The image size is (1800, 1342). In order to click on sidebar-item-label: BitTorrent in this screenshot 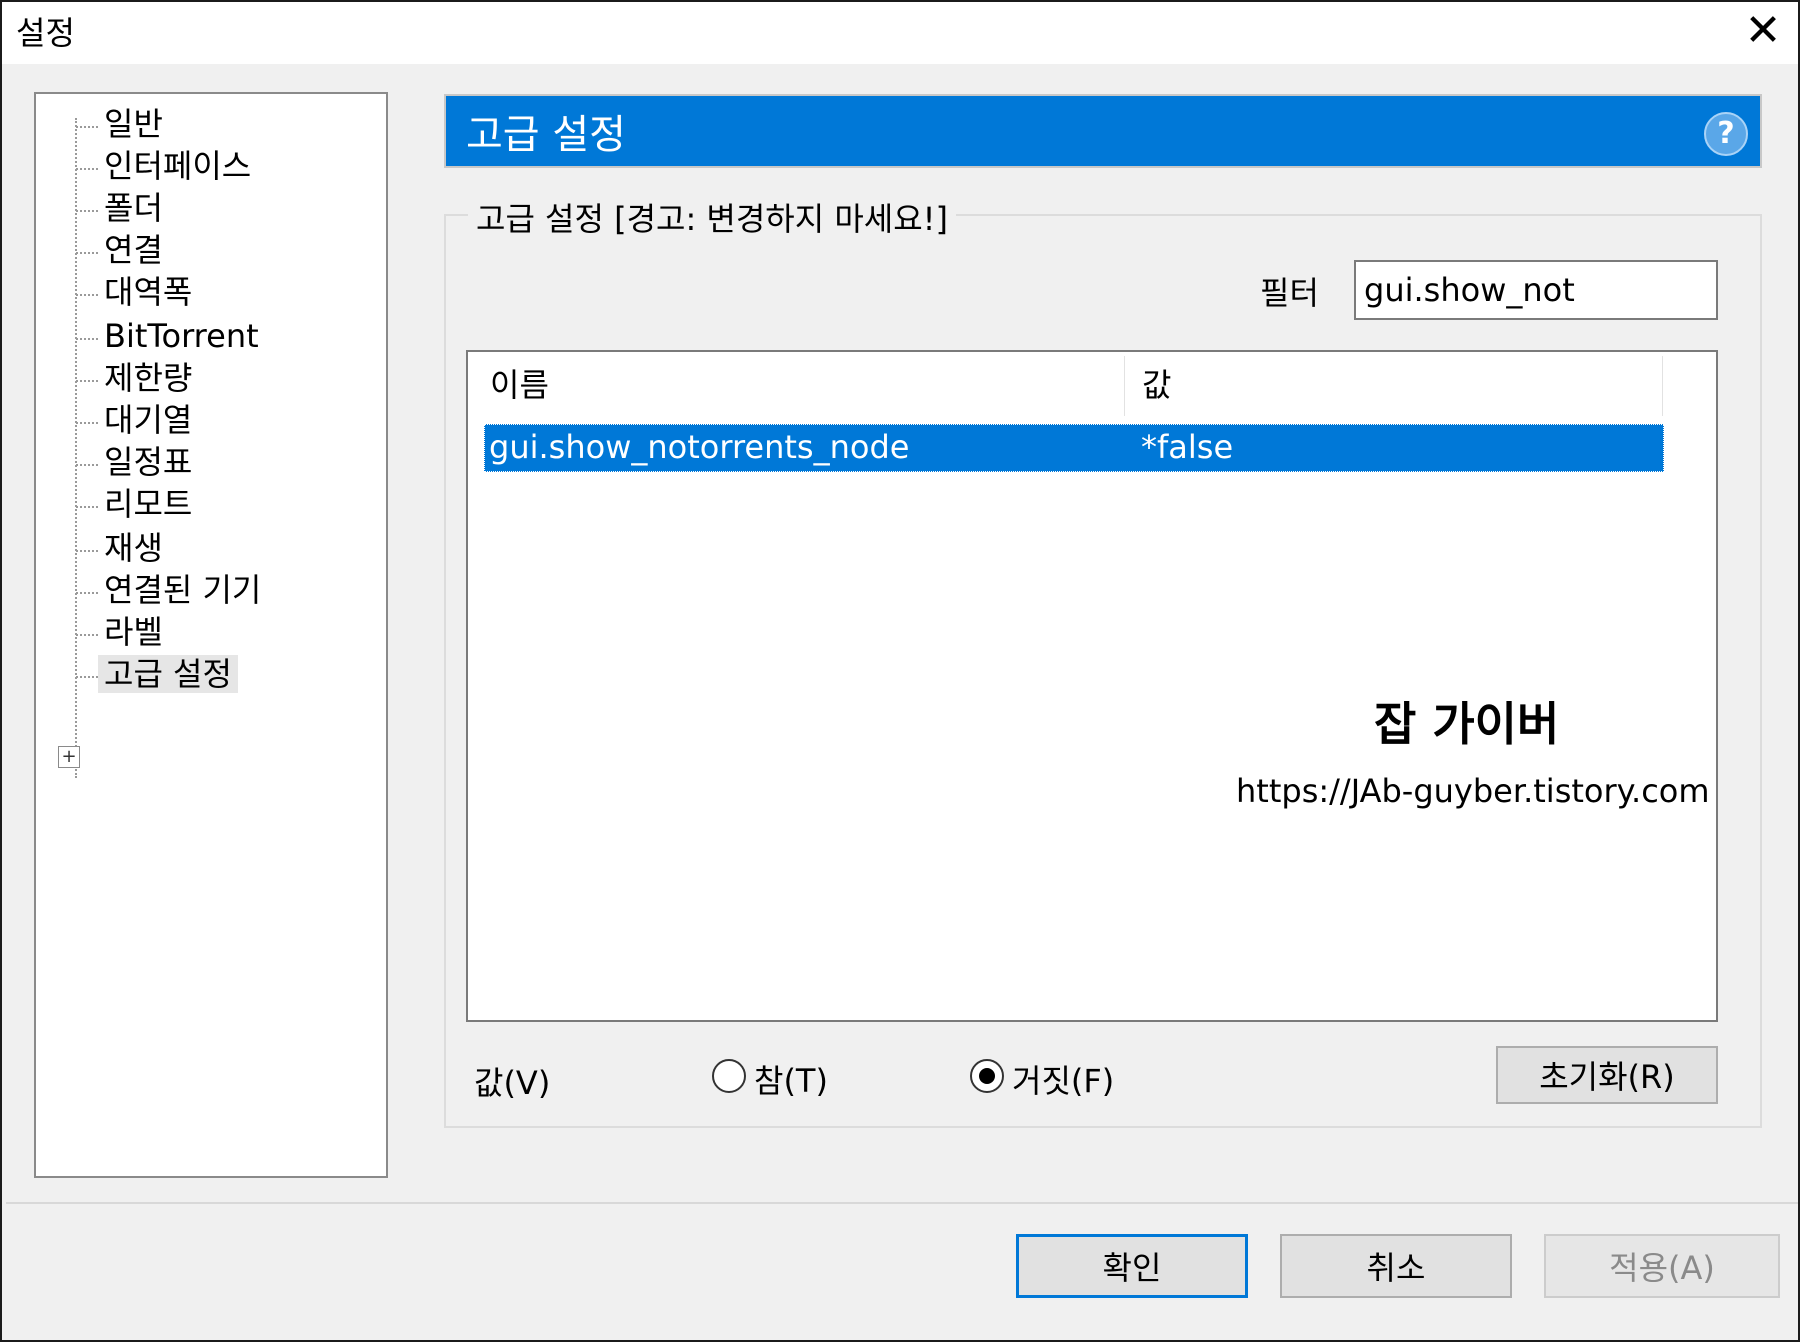, I will do `click(181, 336)`.